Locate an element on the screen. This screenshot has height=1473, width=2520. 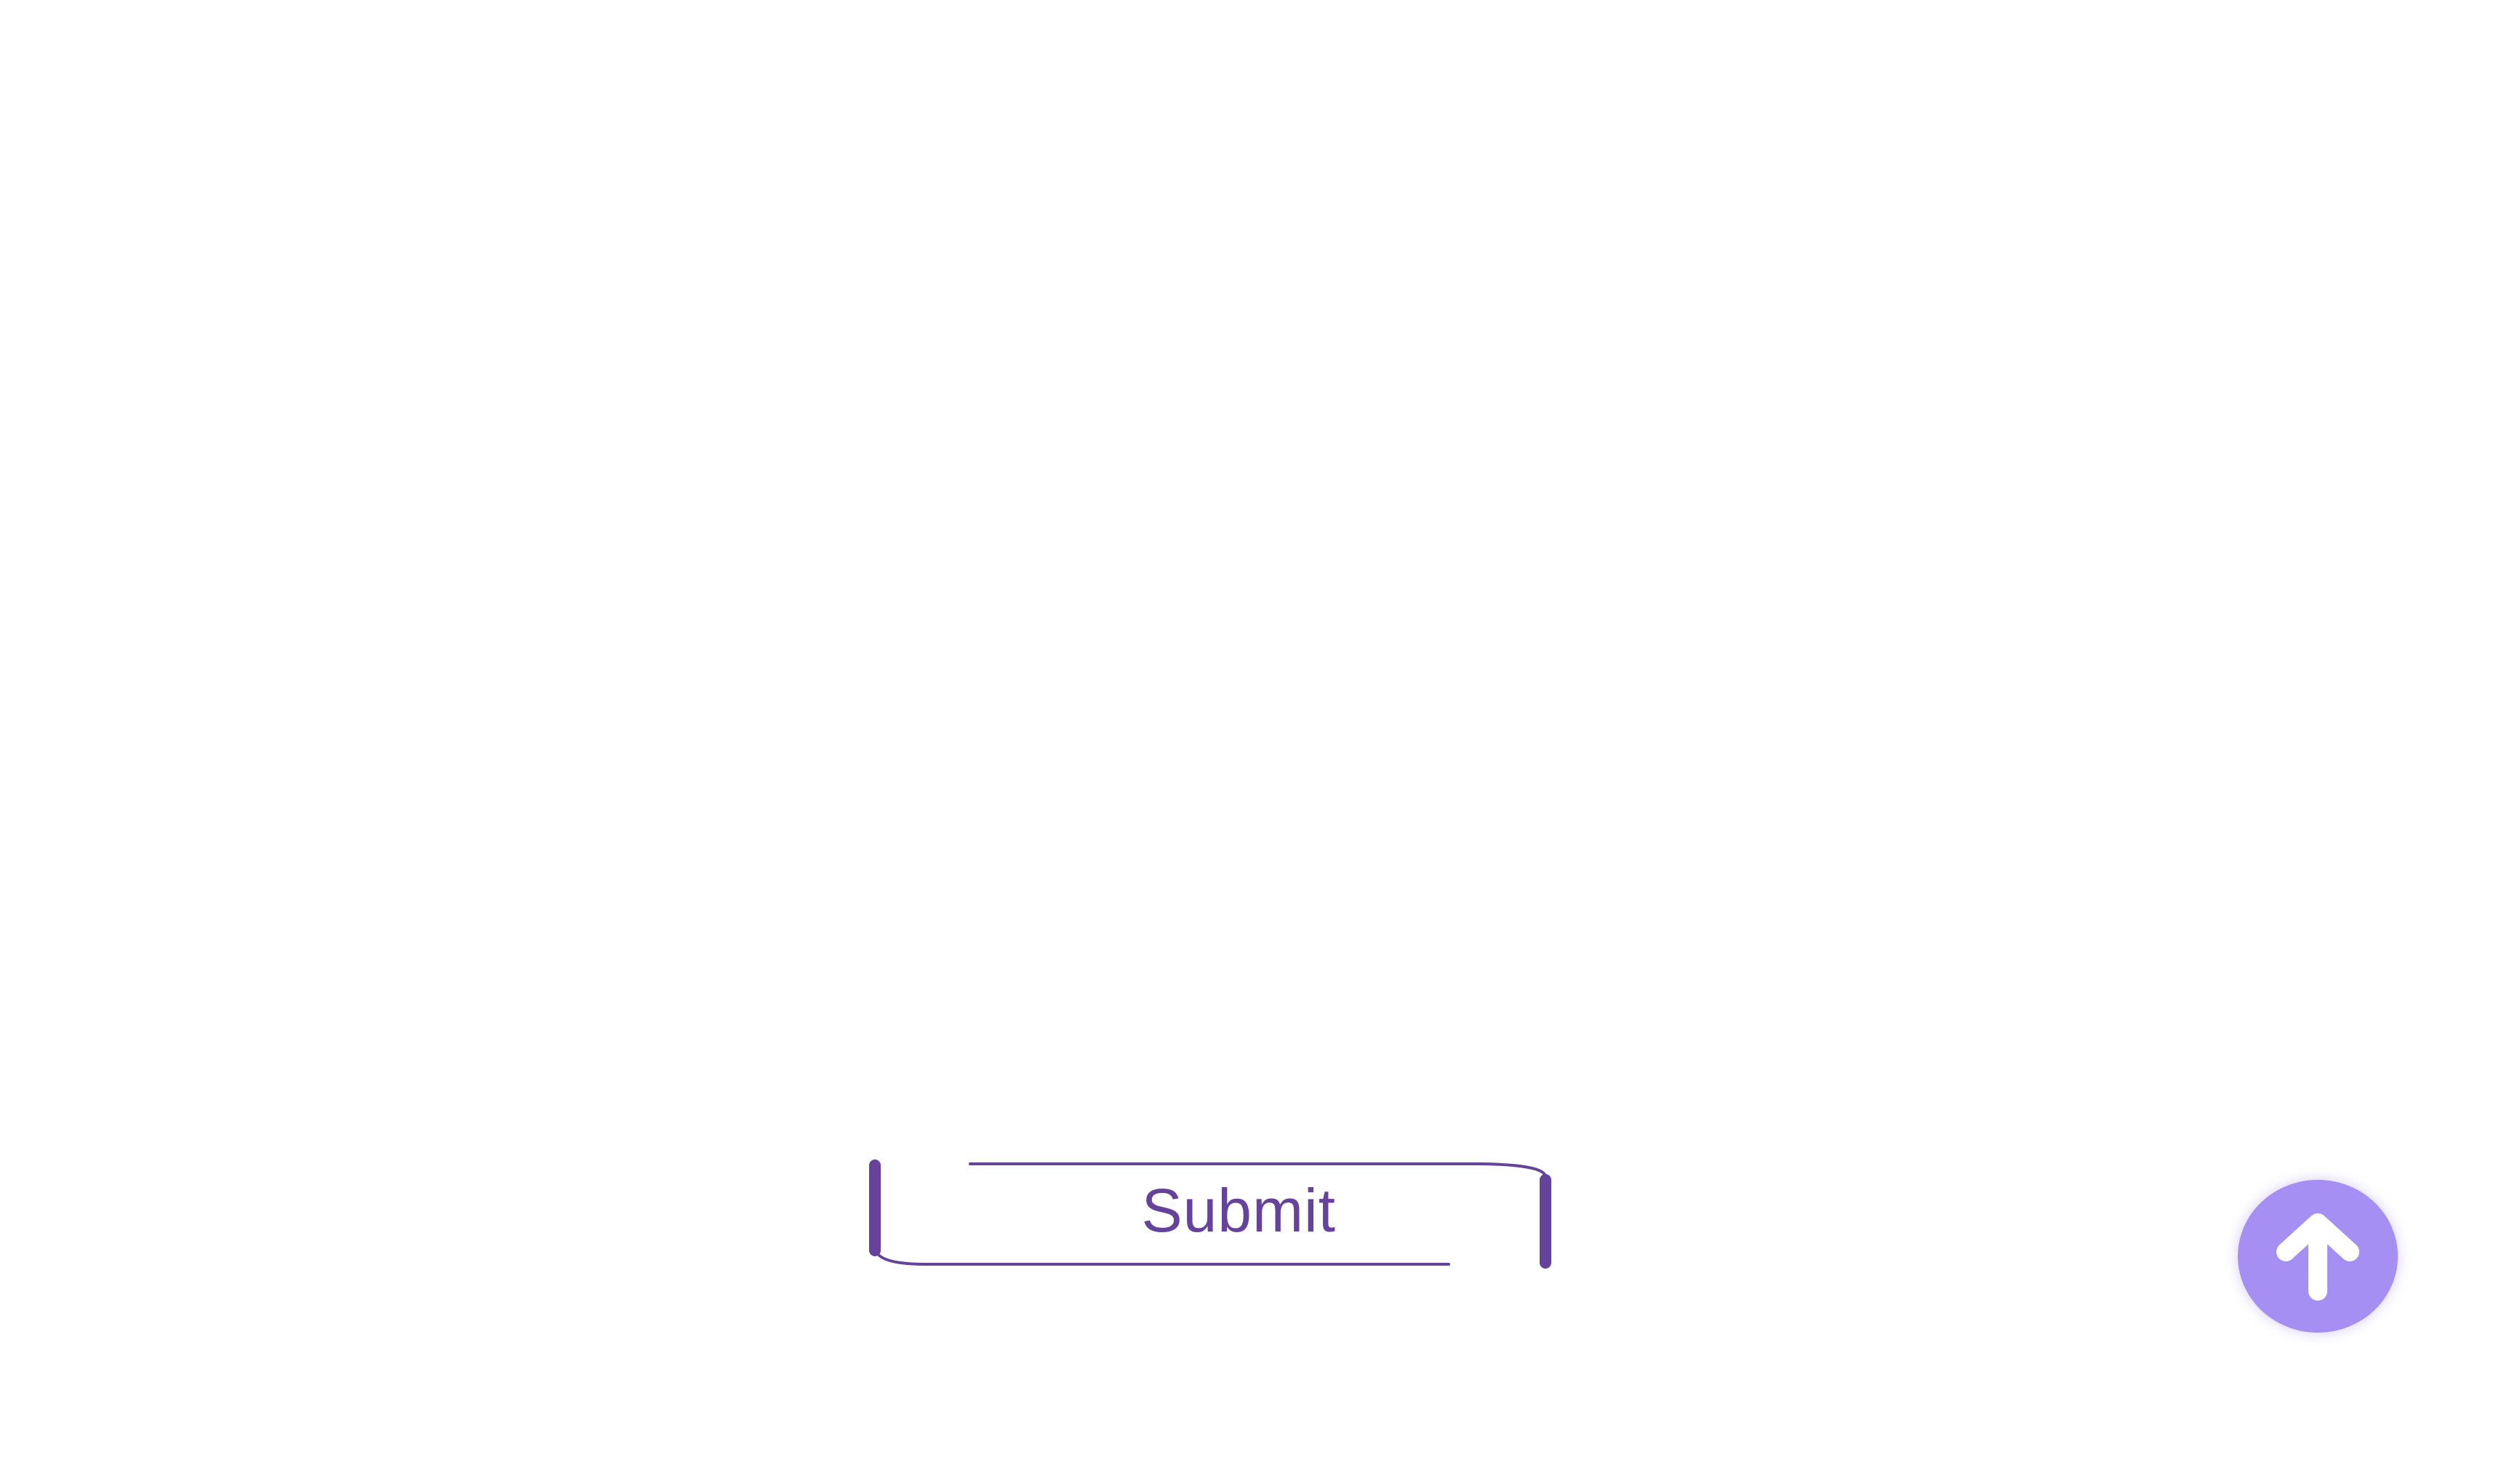
arrow-up-icon is located at coordinates (2317, 1257).